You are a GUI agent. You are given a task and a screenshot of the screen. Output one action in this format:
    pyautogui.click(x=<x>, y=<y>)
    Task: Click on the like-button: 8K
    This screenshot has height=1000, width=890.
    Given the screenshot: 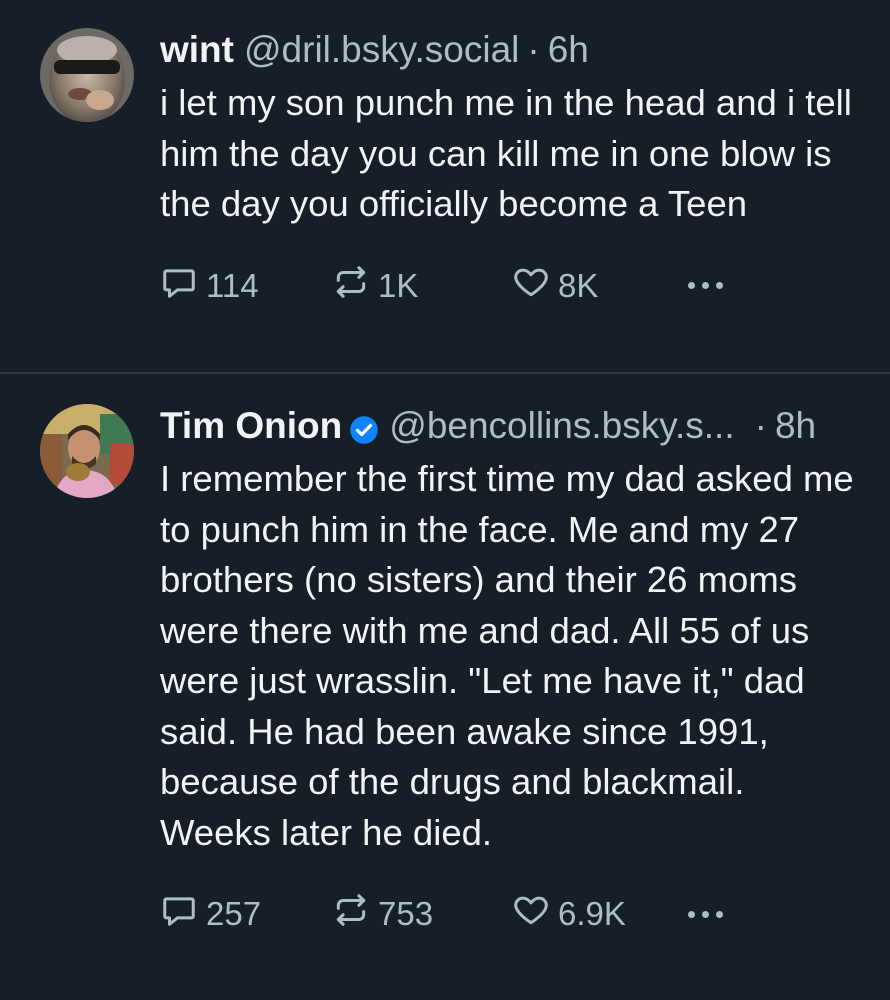 What is the action you would take?
    pyautogui.click(x=600, y=286)
    